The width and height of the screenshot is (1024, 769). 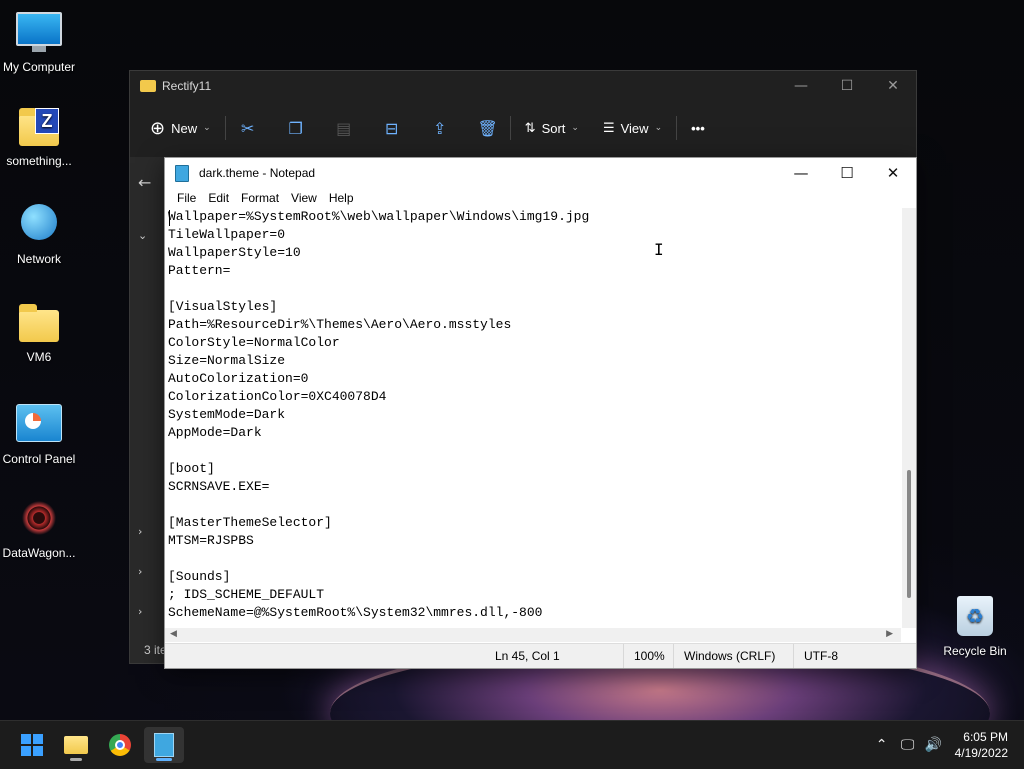 I want to click on plus-circle-icon: ⊕, so click(x=158, y=128).